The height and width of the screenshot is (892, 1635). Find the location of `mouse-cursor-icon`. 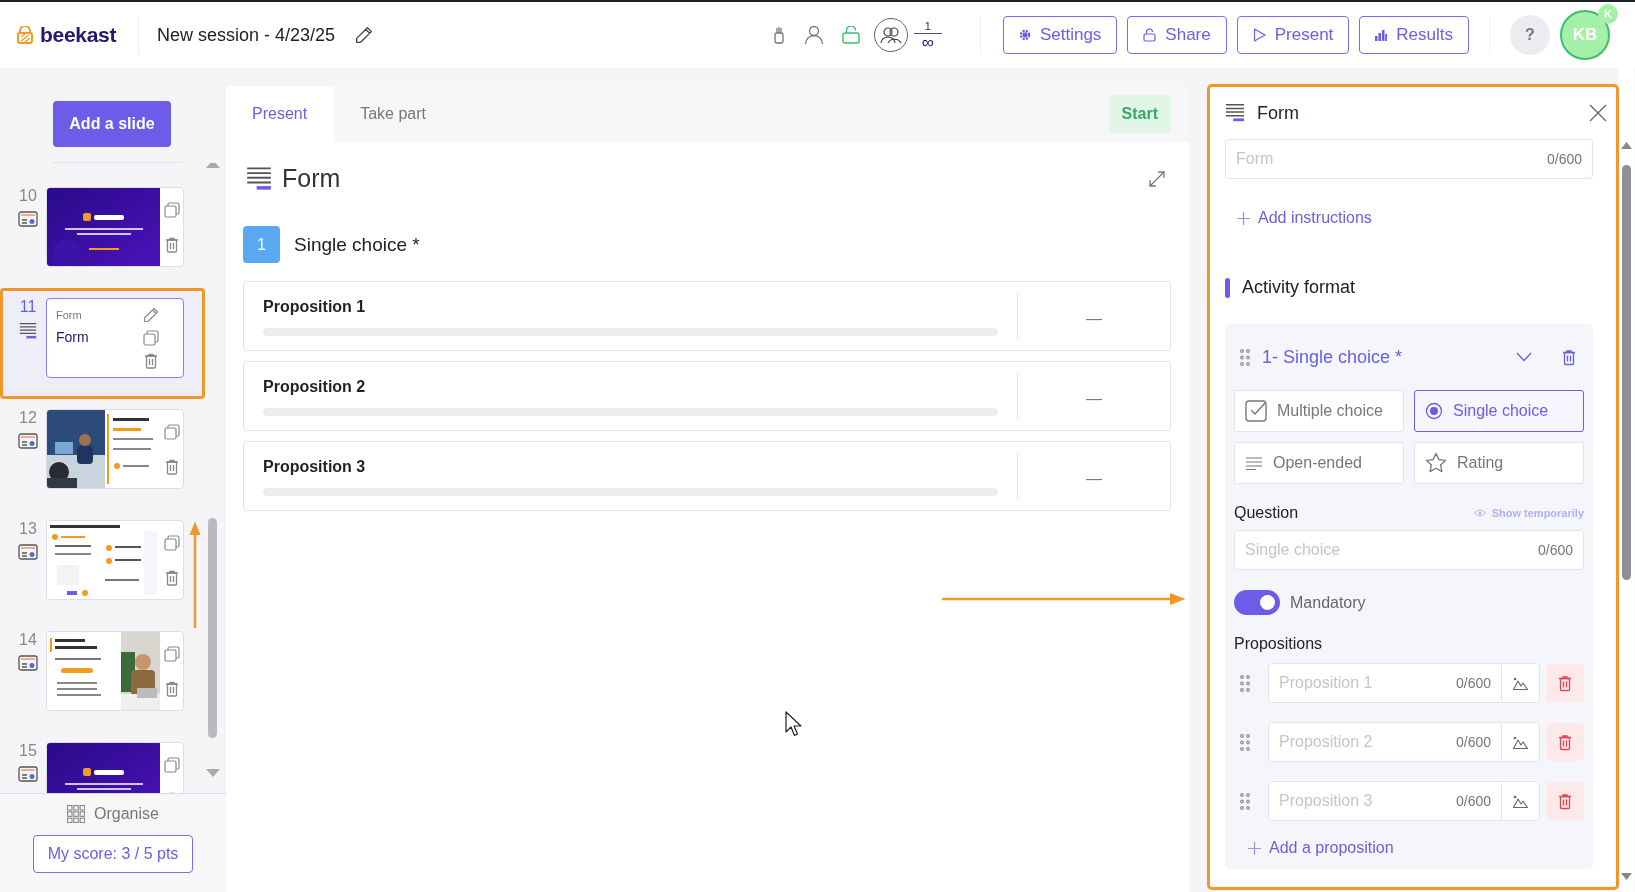

mouse-cursor-icon is located at coordinates (794, 724).